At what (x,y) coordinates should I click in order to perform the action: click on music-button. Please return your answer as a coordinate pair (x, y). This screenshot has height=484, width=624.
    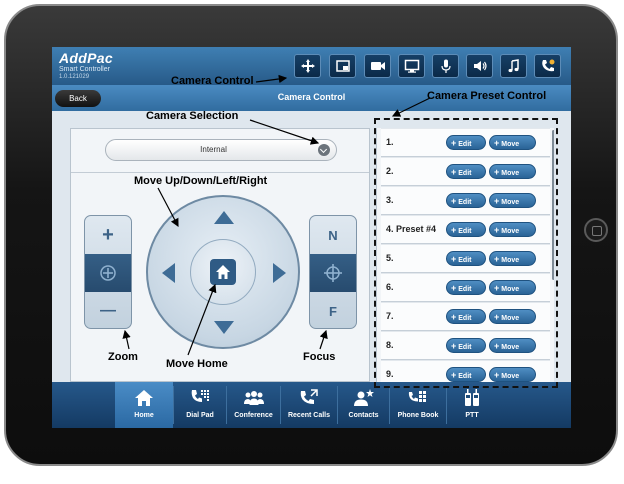
    Looking at the image, I should click on (513, 66).